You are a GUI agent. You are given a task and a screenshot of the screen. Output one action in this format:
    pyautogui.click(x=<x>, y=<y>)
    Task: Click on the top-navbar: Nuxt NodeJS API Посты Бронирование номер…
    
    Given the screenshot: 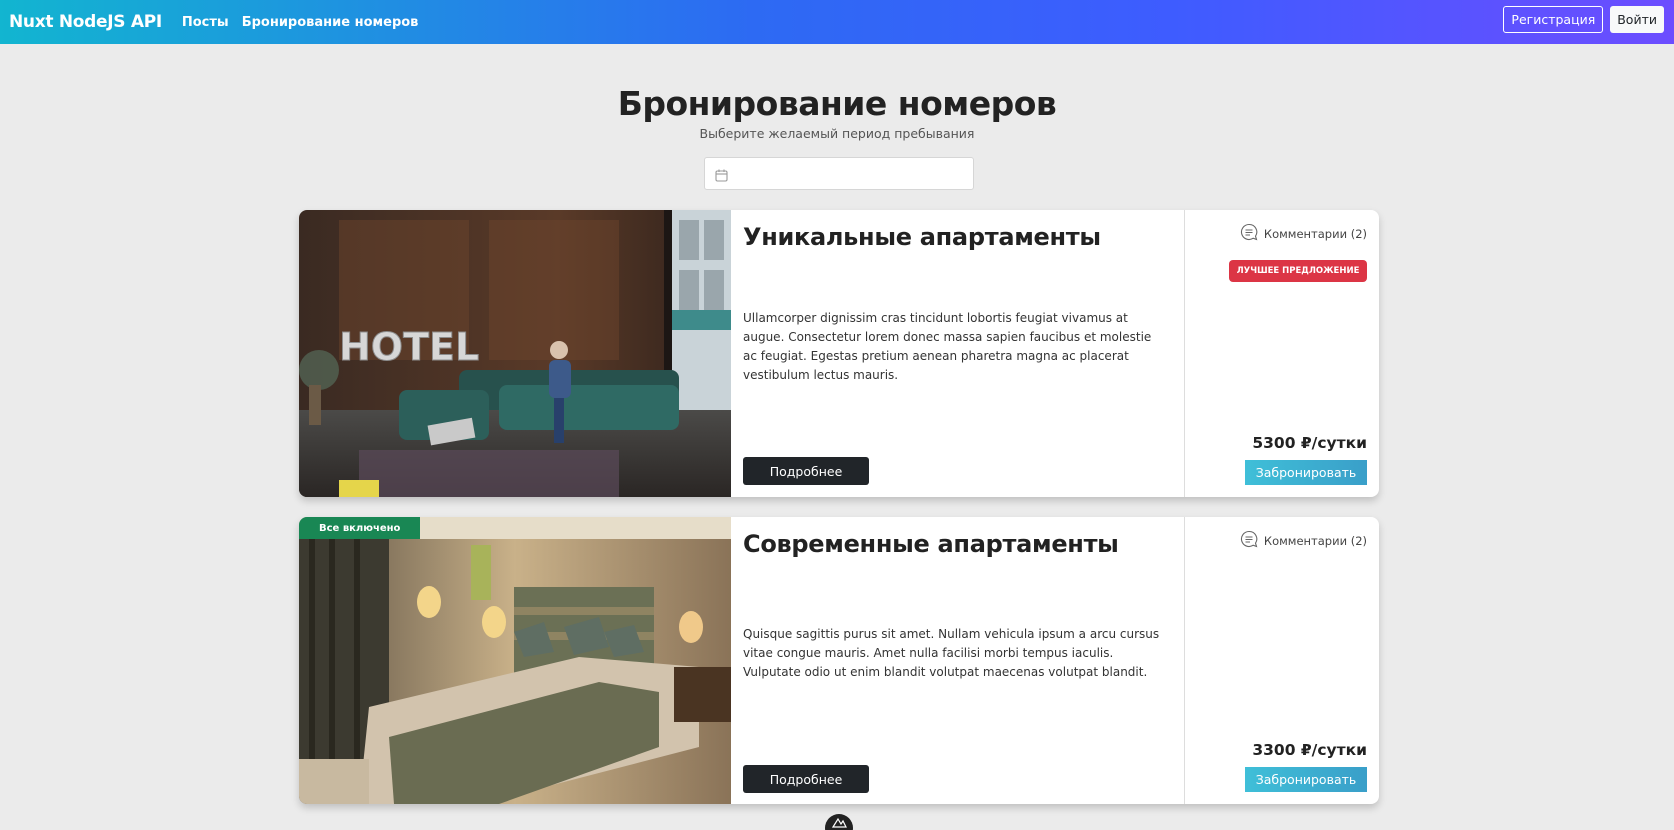 What is the action you would take?
    pyautogui.click(x=837, y=22)
    